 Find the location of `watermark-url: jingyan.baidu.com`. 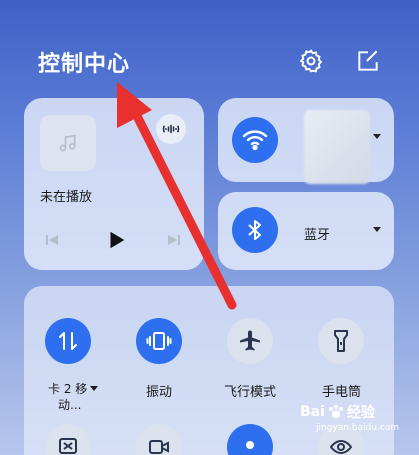

watermark-url: jingyan.baidu.com is located at coordinates (358, 428).